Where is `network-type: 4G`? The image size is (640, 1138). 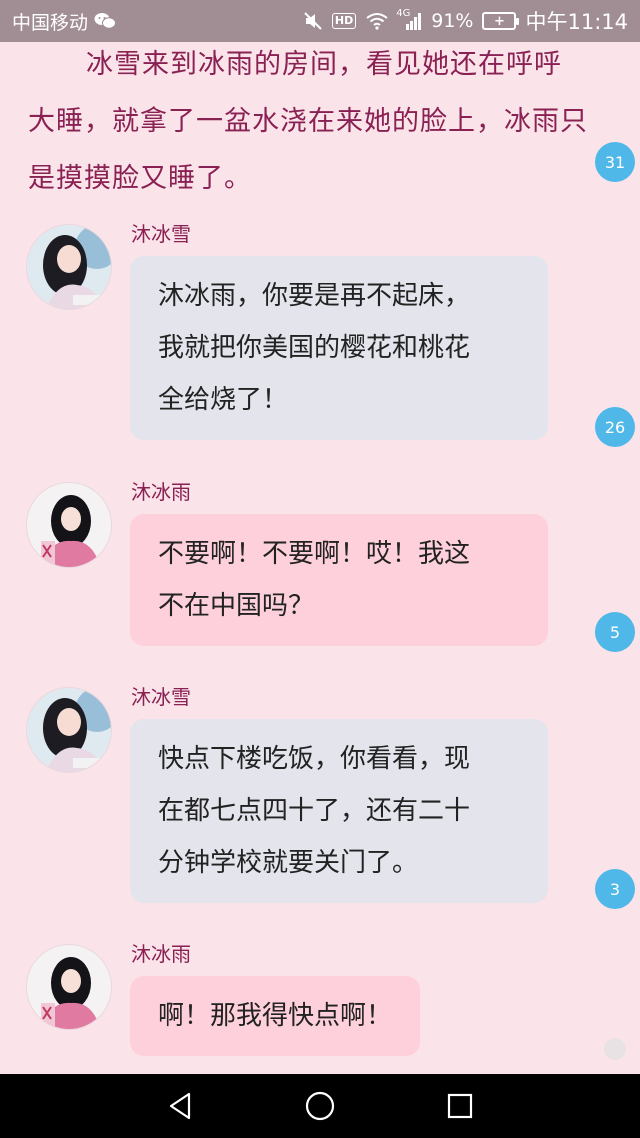
network-type: 4G is located at coordinates (403, 13).